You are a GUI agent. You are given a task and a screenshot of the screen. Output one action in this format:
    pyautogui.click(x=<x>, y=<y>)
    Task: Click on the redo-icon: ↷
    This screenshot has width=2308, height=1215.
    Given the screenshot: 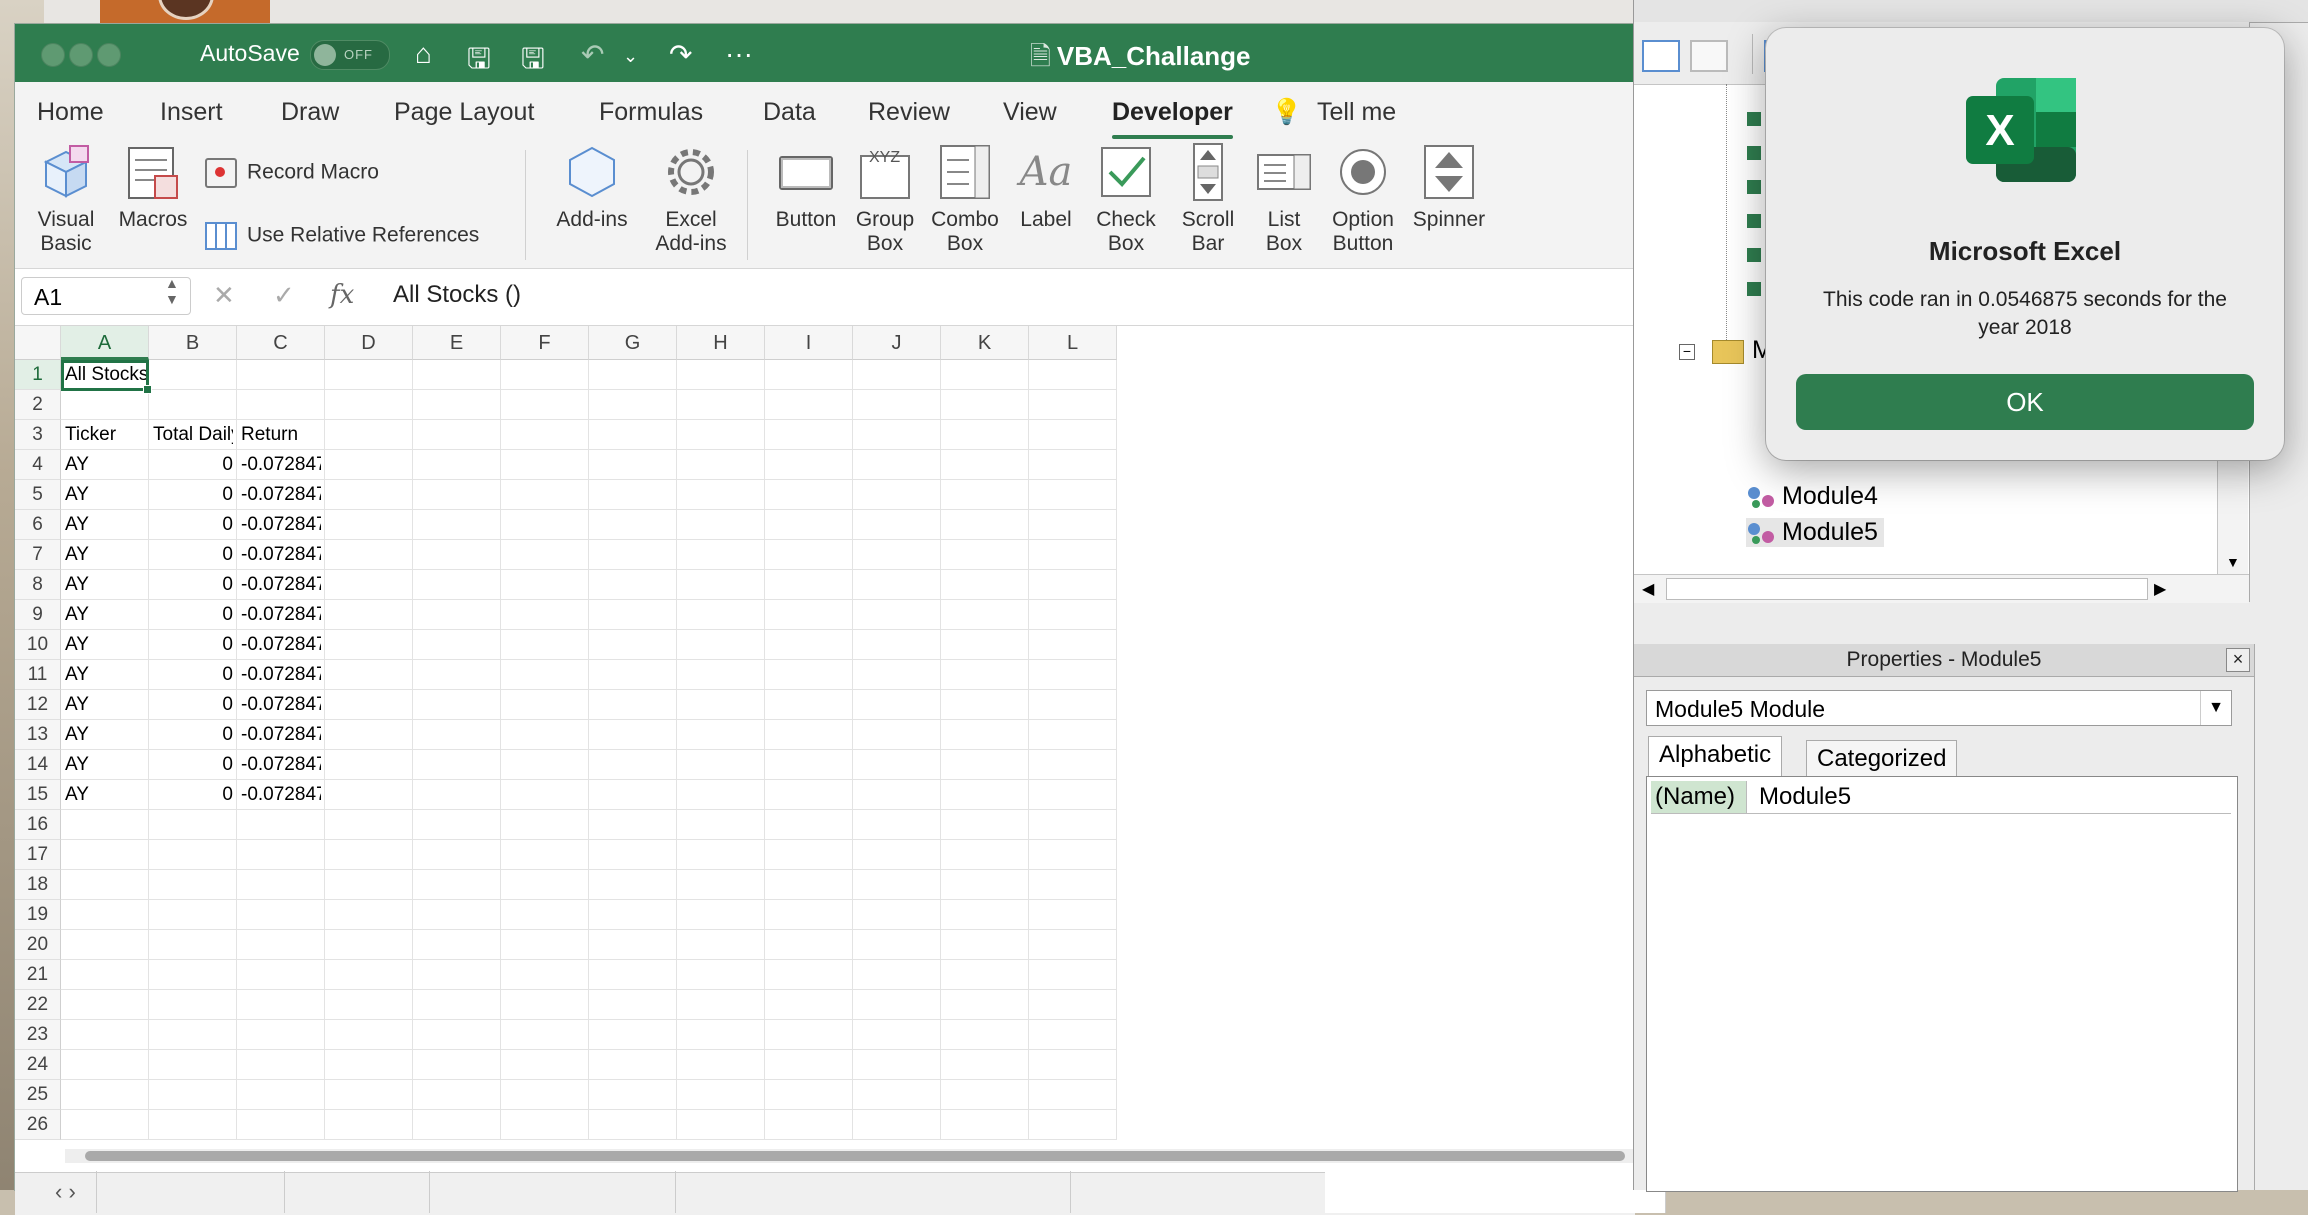 What is the action you would take?
    pyautogui.click(x=680, y=54)
    